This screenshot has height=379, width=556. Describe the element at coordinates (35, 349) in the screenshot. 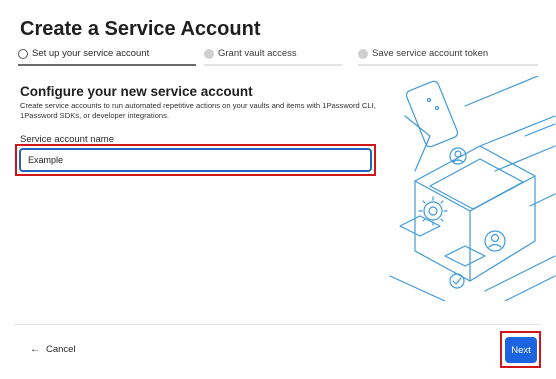

I see `arrow-left-icon: ←` at that location.